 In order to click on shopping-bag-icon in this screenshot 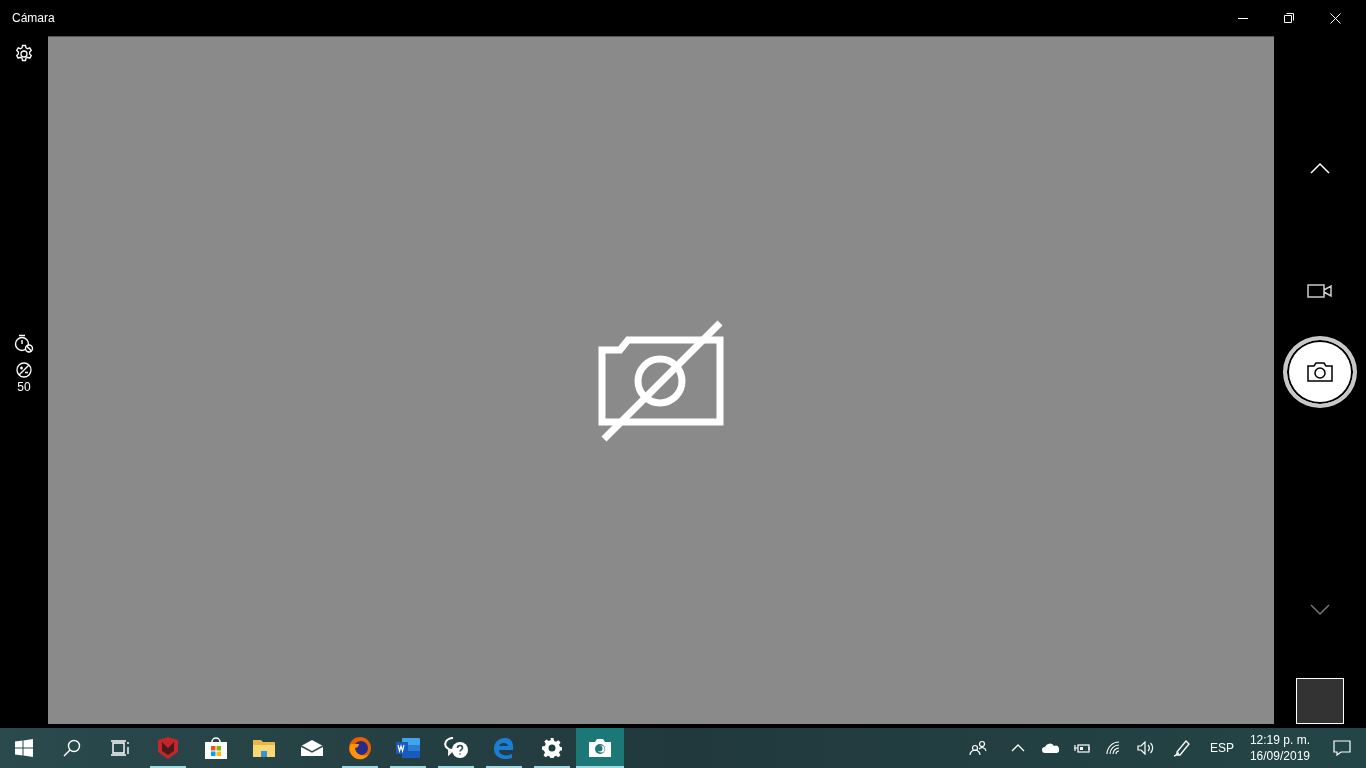, I will do `click(216, 748)`.